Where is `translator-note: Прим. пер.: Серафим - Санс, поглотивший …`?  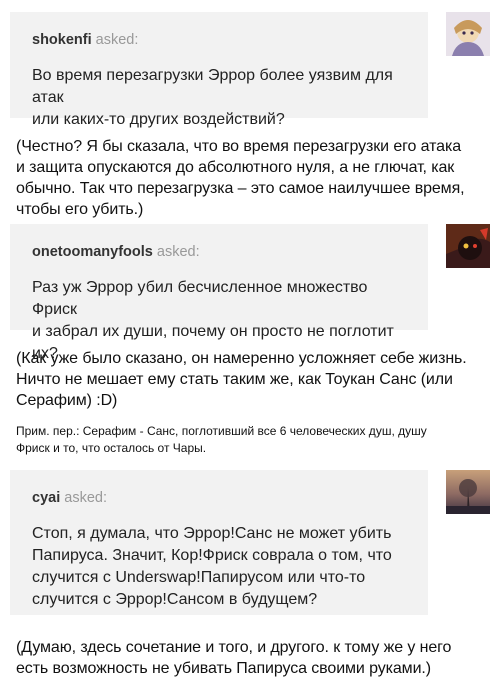
translator-note: Прим. пер.: Серафим - Санс, поглотивший … is located at coordinates (251, 439).